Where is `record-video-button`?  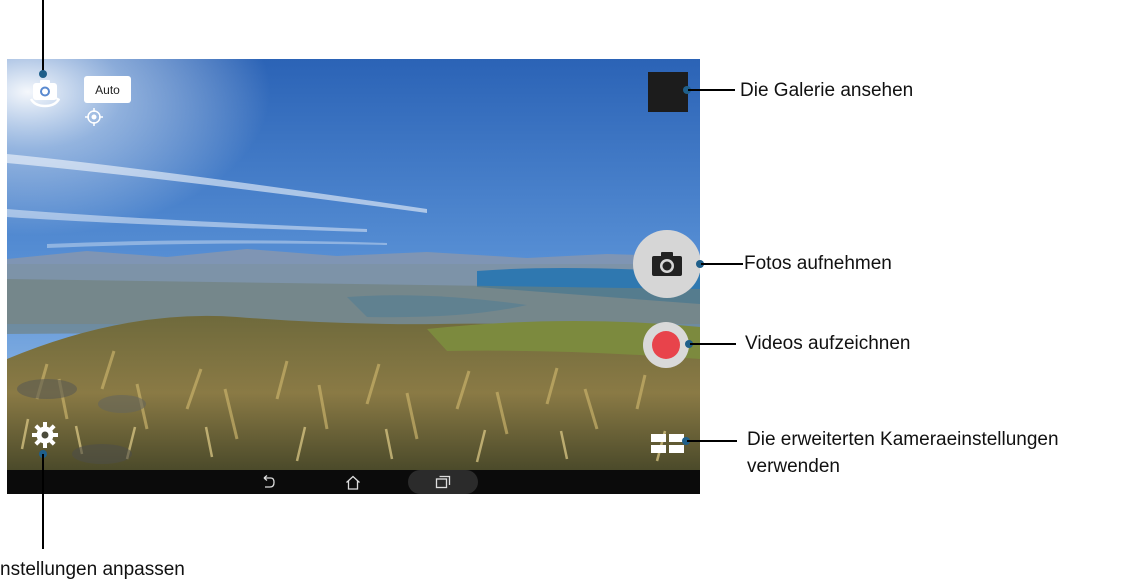 record-video-button is located at coordinates (666, 345).